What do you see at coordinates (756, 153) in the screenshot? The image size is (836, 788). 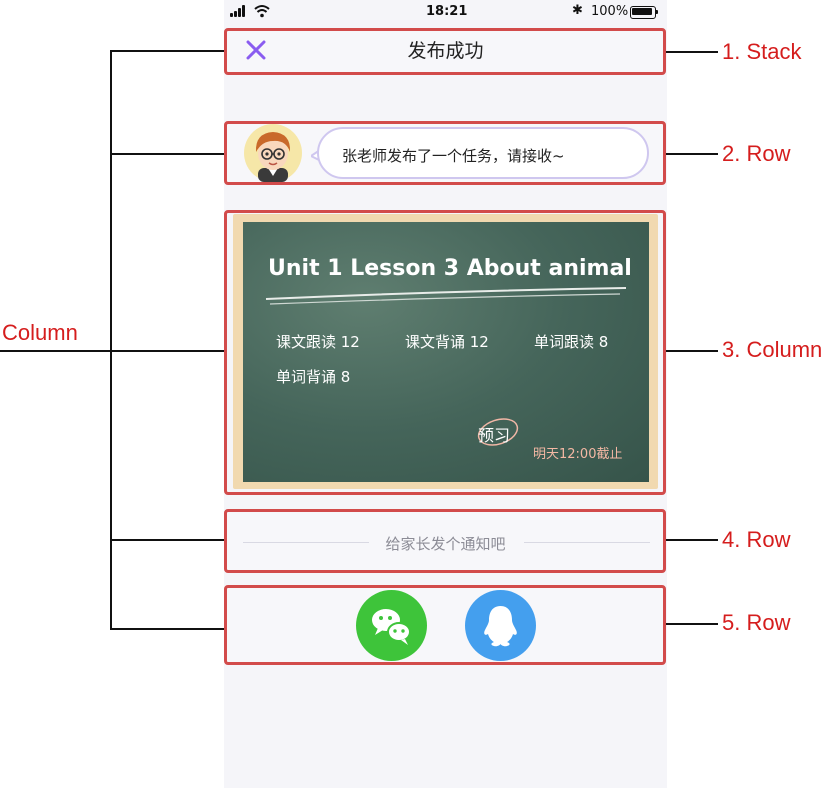 I see `annotation-label-2: 2. Row` at bounding box center [756, 153].